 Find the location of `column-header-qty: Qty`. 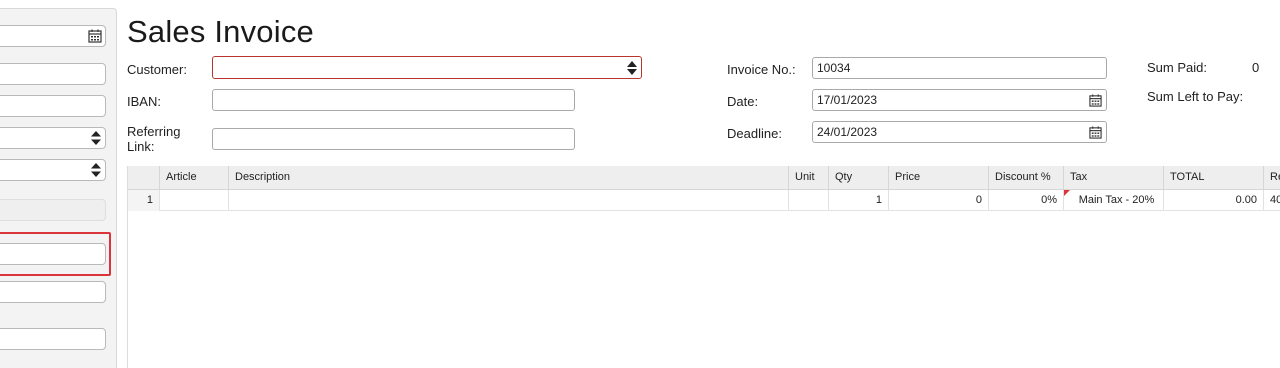

column-header-qty: Qty is located at coordinates (858, 178).